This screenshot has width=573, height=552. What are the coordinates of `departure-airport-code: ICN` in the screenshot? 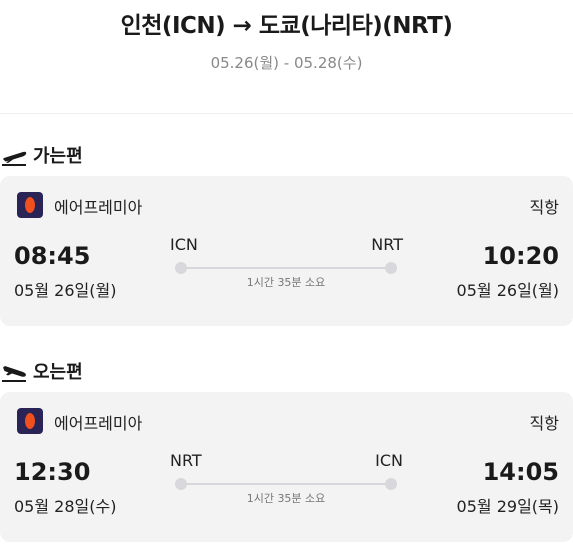 It's located at (184, 244).